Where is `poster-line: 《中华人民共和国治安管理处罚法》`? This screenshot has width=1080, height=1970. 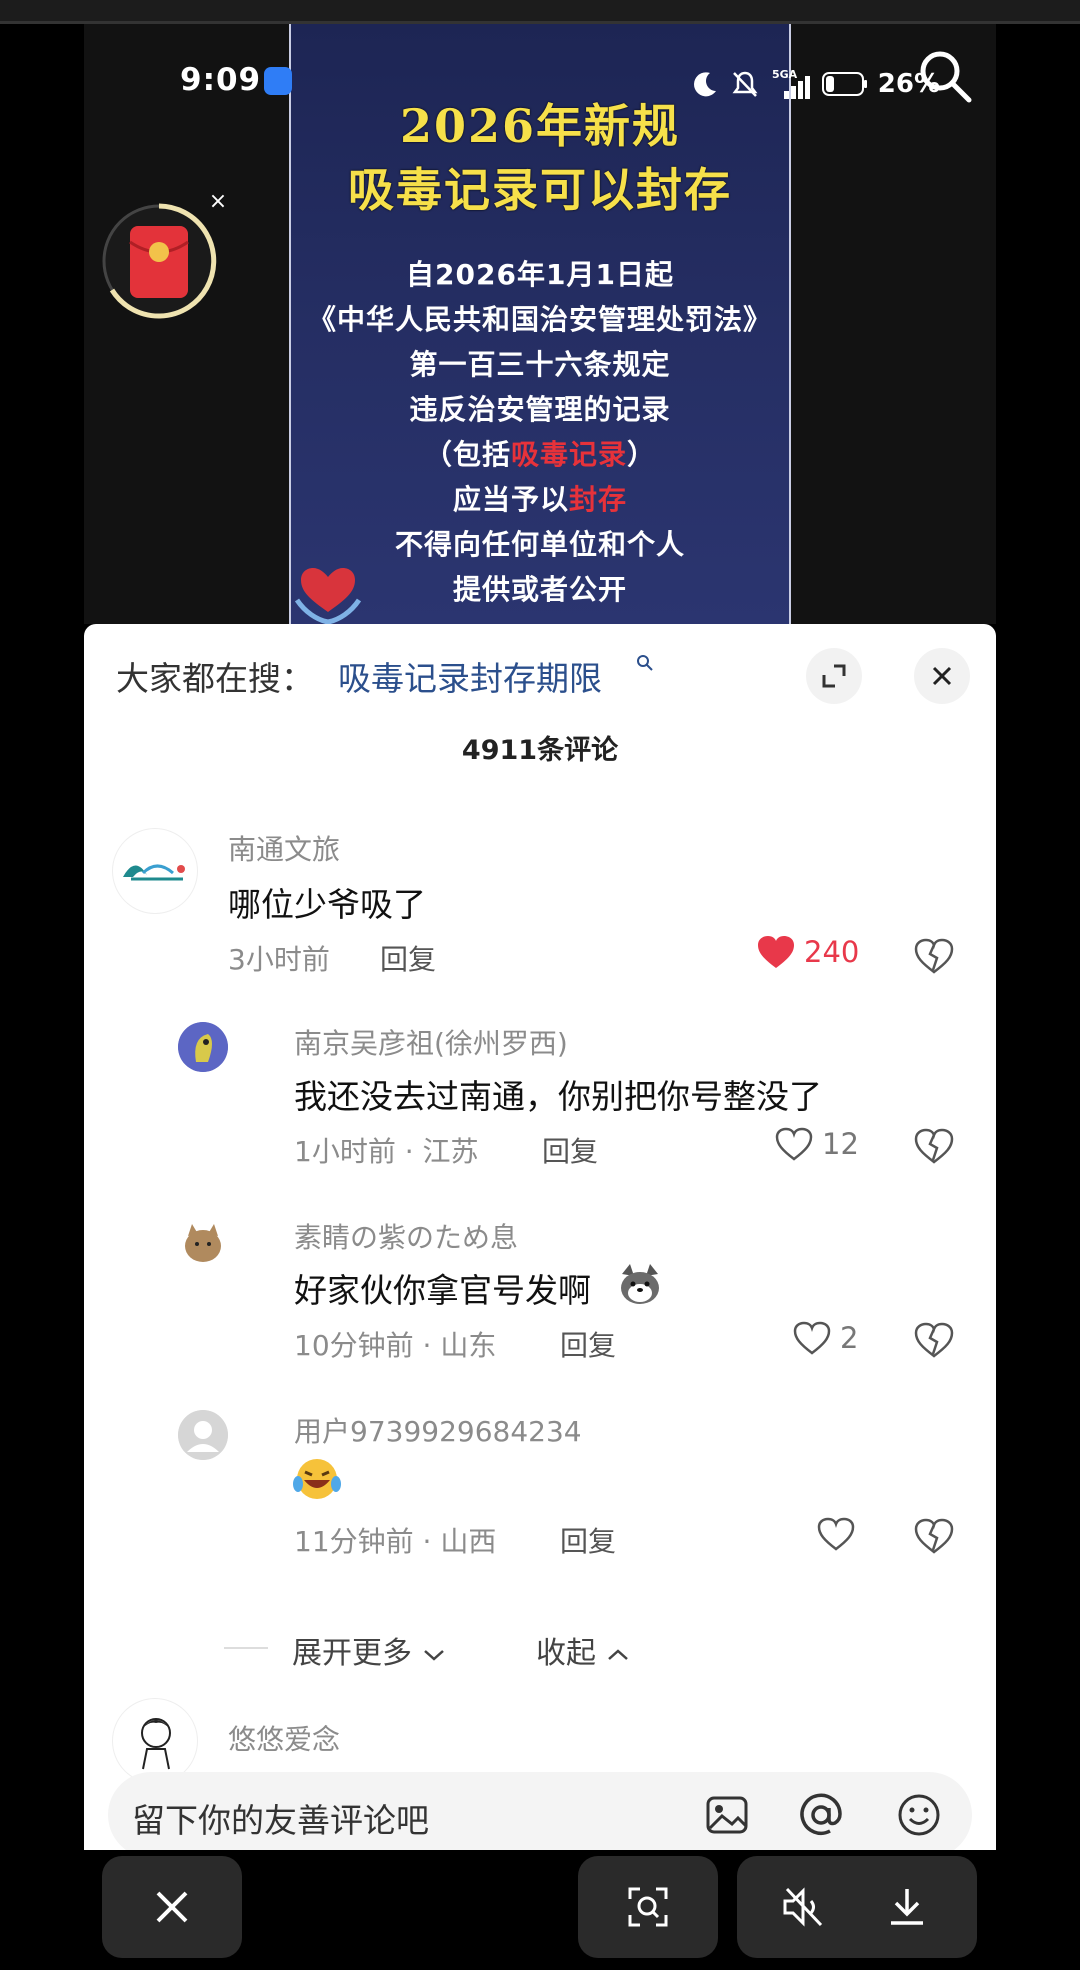 poster-line: 《中华人民共和国治安管理处罚法》 is located at coordinates (539, 319).